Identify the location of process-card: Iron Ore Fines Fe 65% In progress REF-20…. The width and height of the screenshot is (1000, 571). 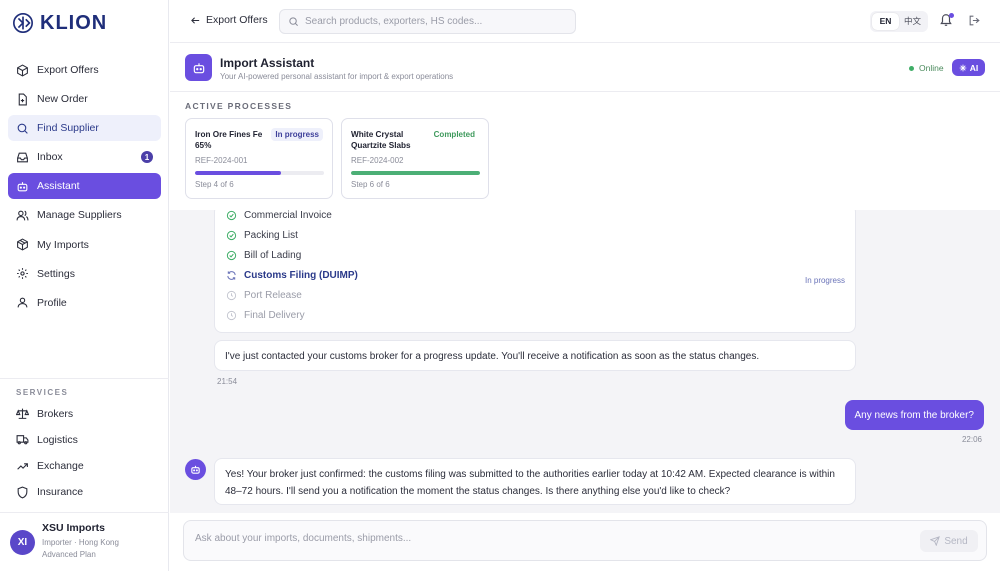
(259, 158).